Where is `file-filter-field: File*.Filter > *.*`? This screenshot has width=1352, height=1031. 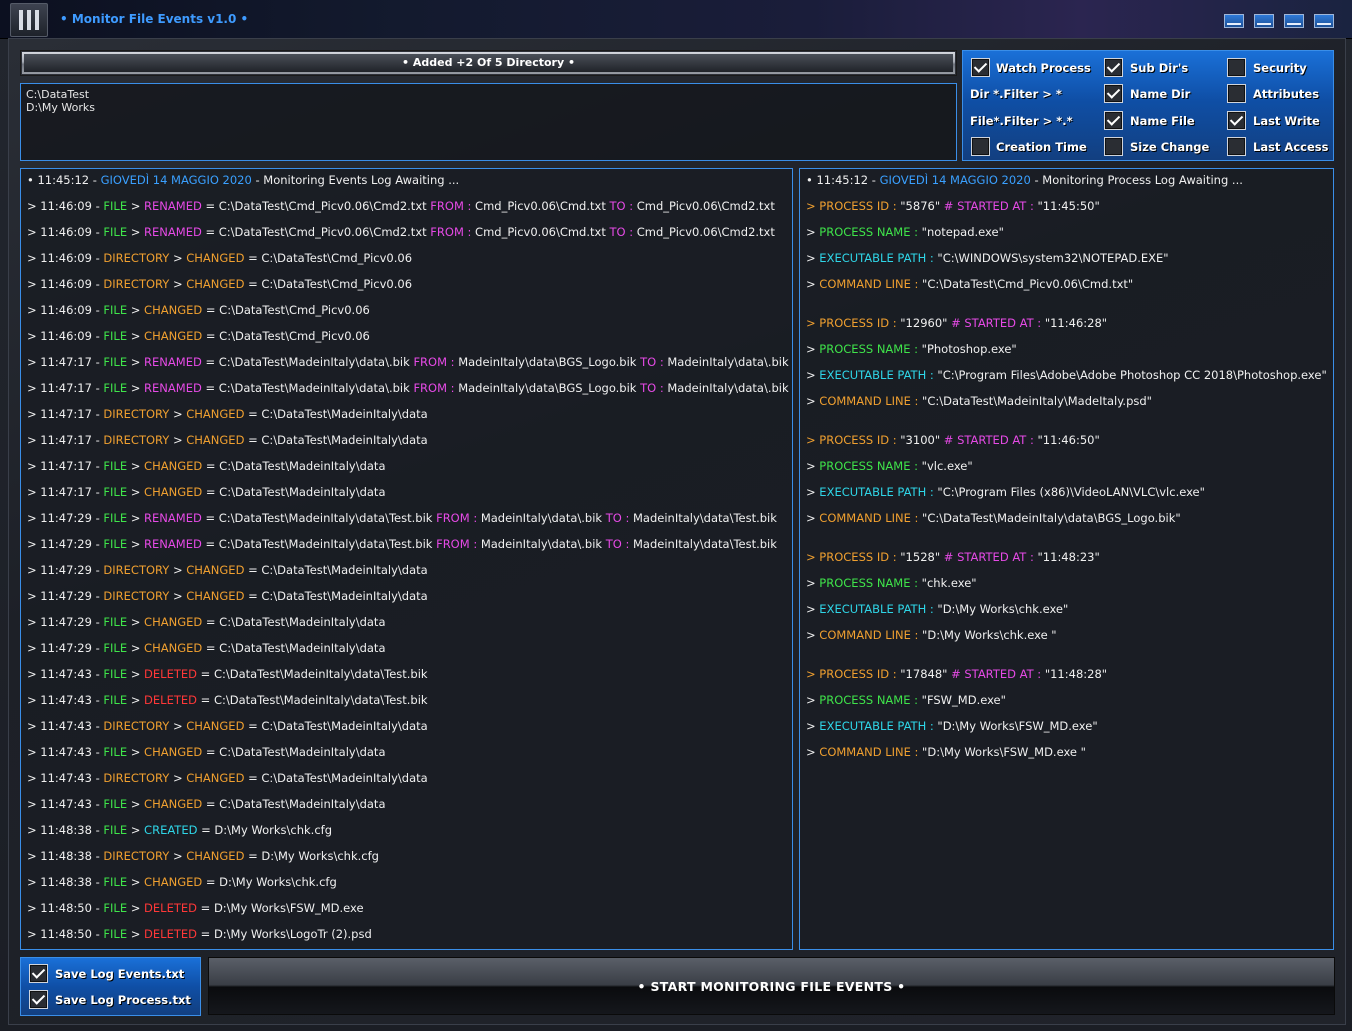 file-filter-field: File*.Filter > *.* is located at coordinates (1021, 121).